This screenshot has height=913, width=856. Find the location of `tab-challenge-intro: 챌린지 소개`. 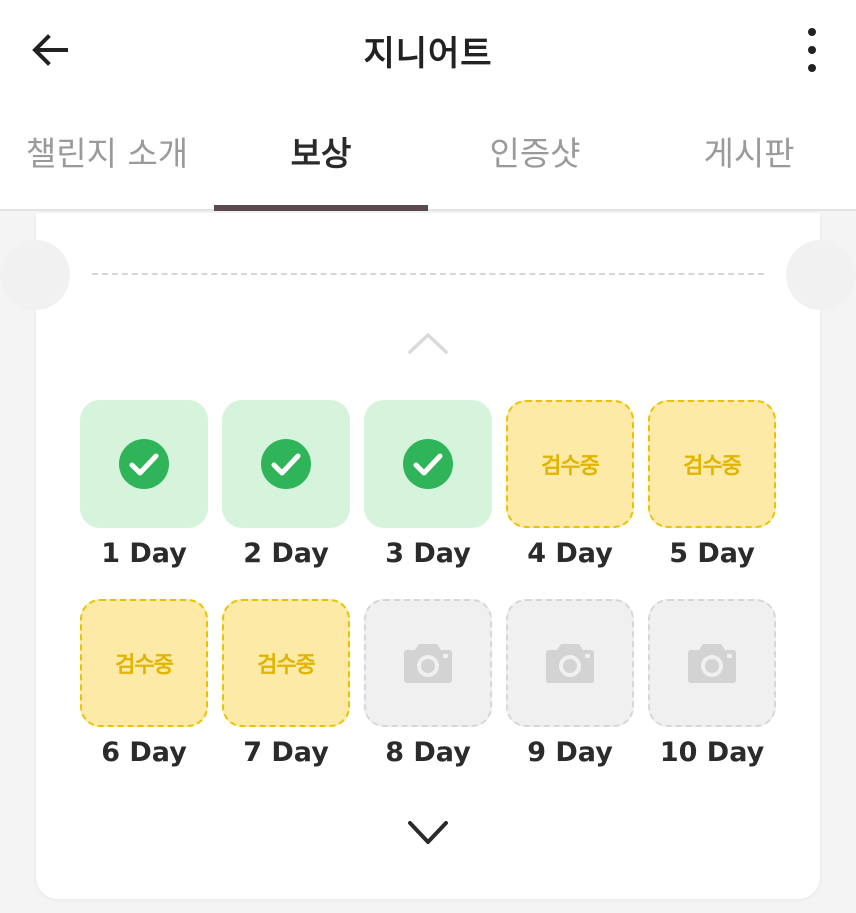

tab-challenge-intro: 챌린지 소개 is located at coordinates (107, 154).